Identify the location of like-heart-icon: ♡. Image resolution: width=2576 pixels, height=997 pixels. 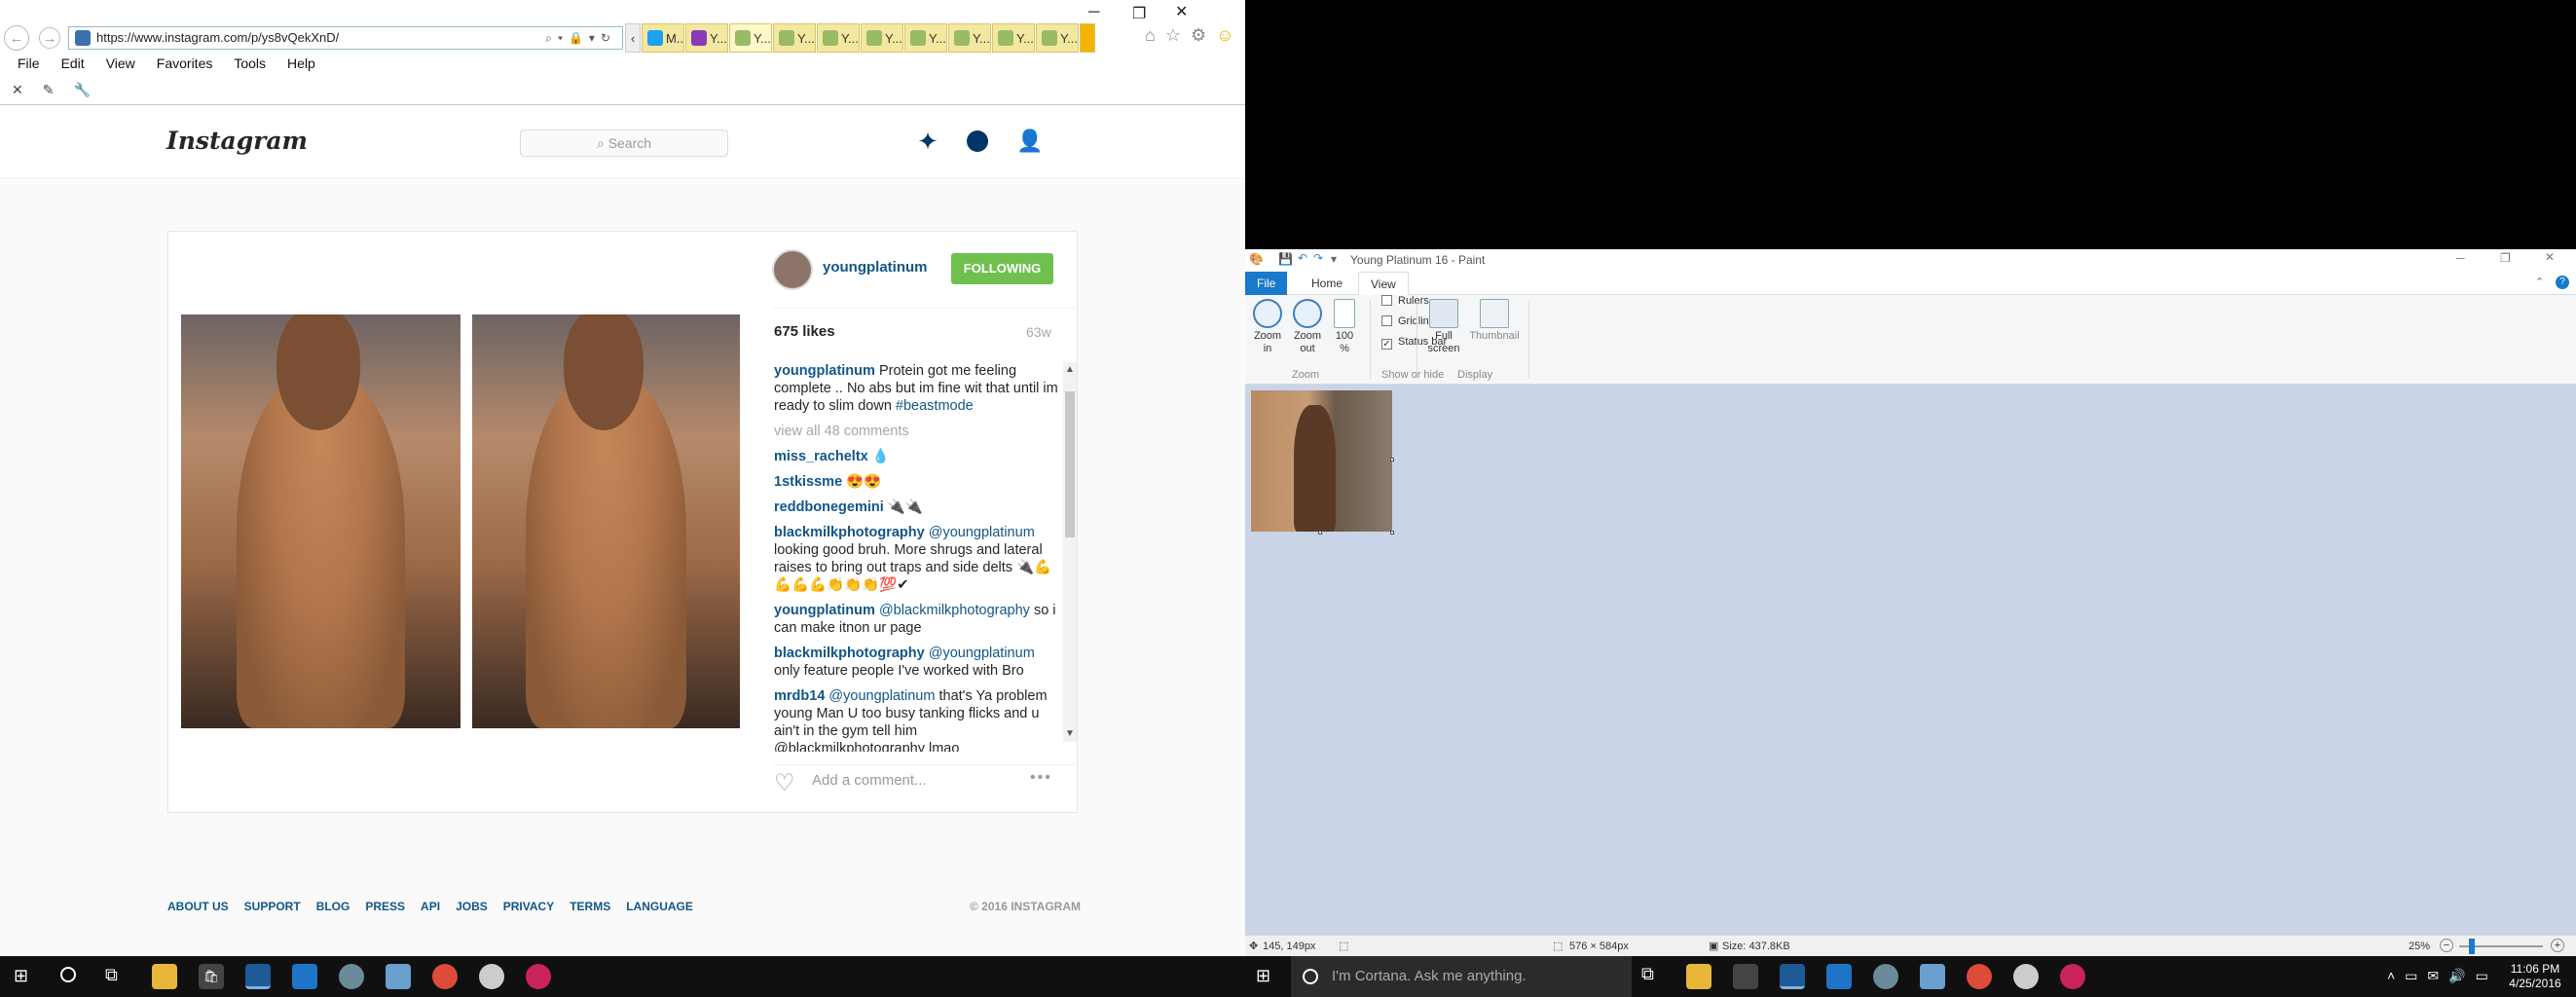
(784, 783).